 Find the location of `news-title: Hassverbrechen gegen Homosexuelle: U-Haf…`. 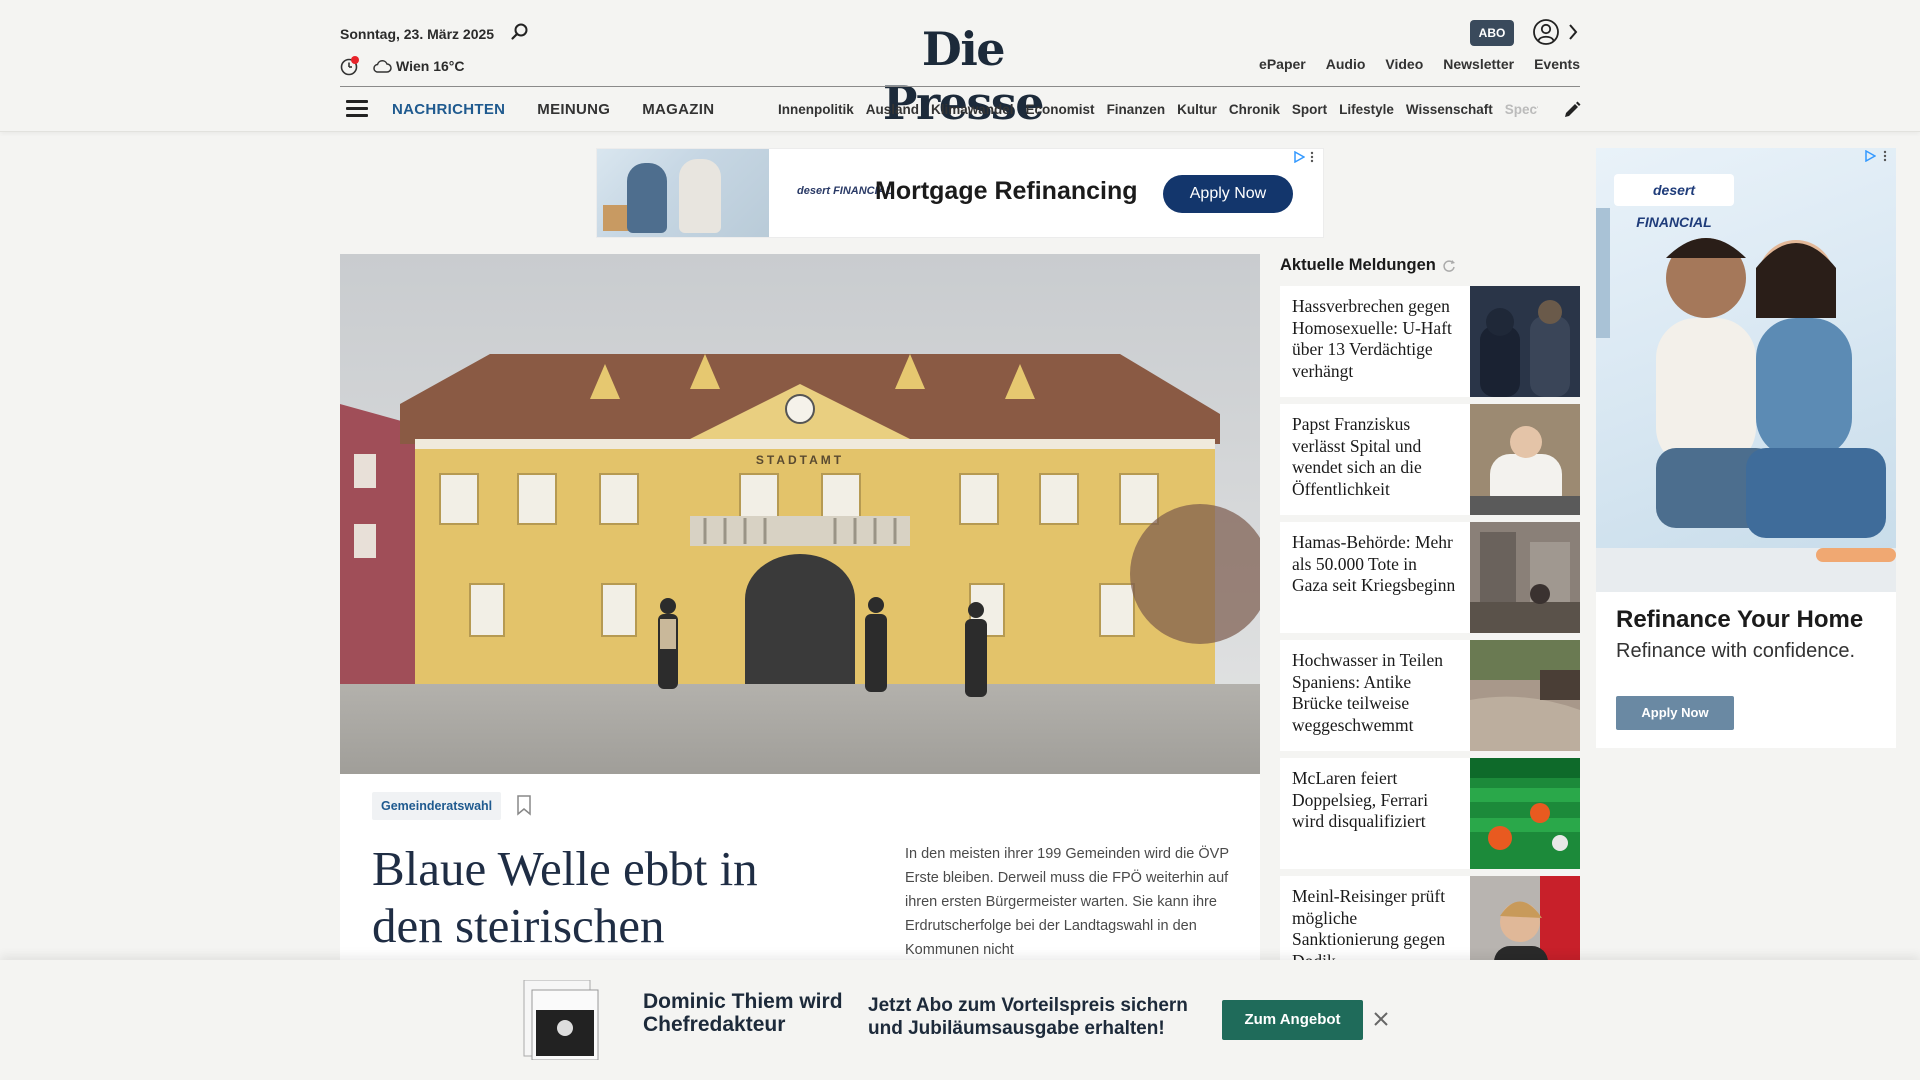

news-title: Hassverbrechen gegen Homosexuelle: U-Haf… is located at coordinates (1372, 338).